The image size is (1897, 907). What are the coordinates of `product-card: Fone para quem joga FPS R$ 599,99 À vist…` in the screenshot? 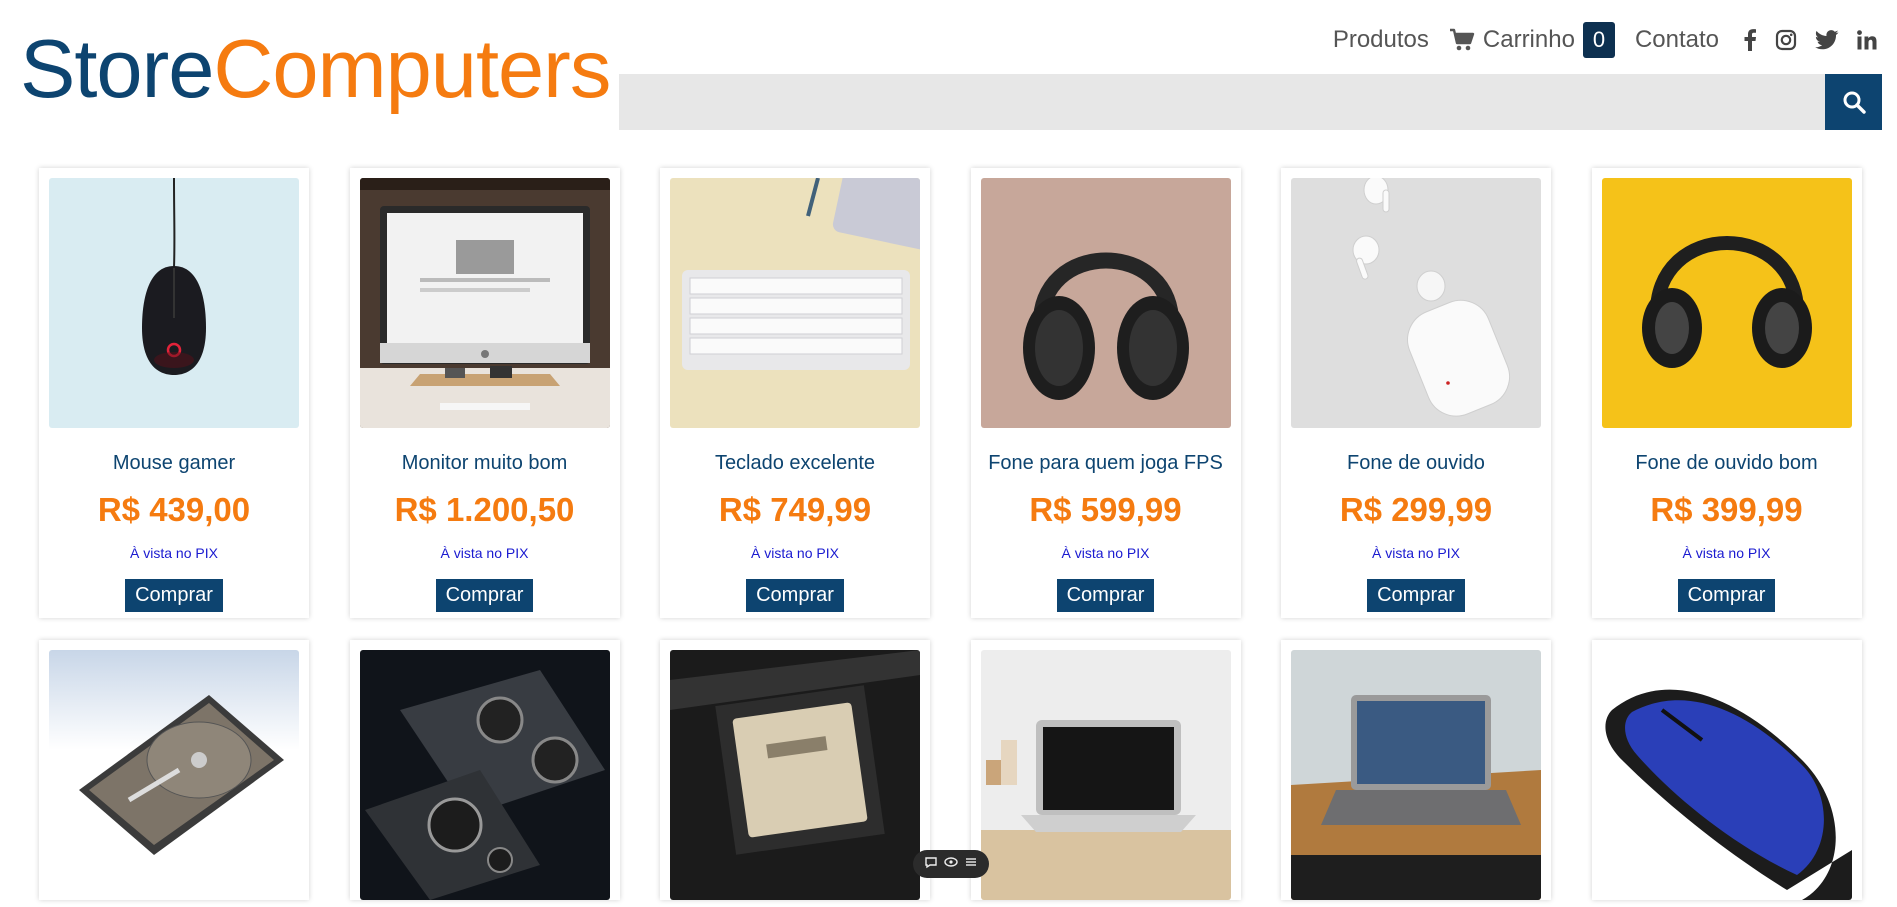 It's located at (1105, 393).